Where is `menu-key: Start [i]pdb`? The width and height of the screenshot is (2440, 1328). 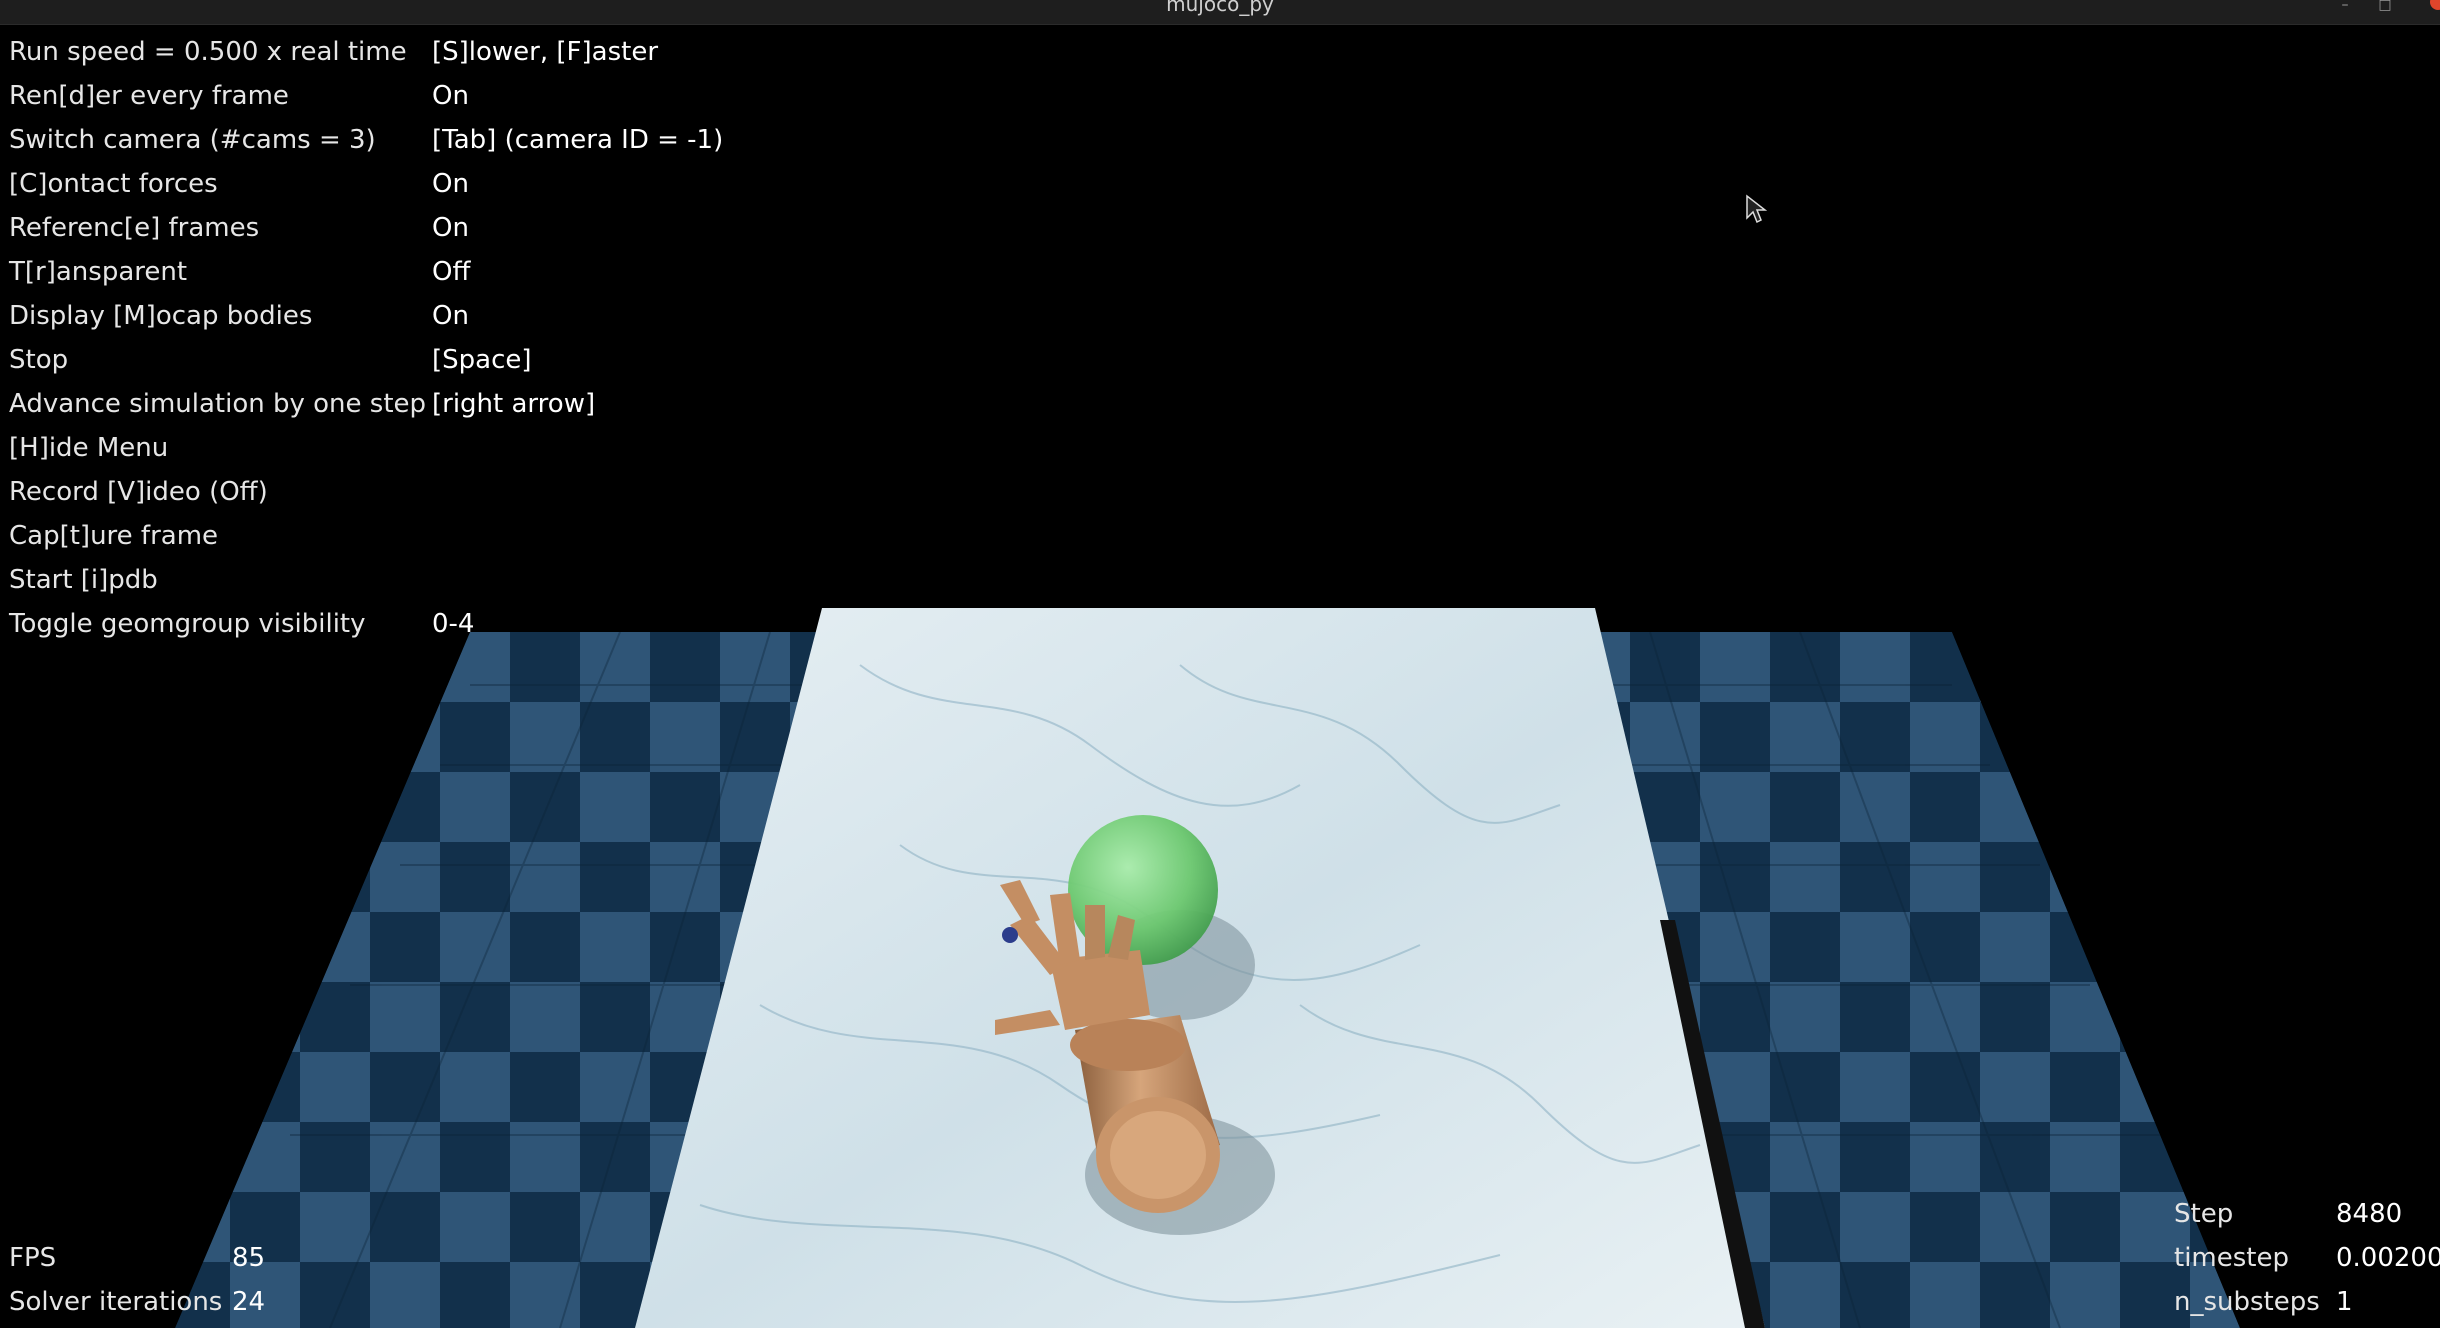 menu-key: Start [i]pdb is located at coordinates (83, 580).